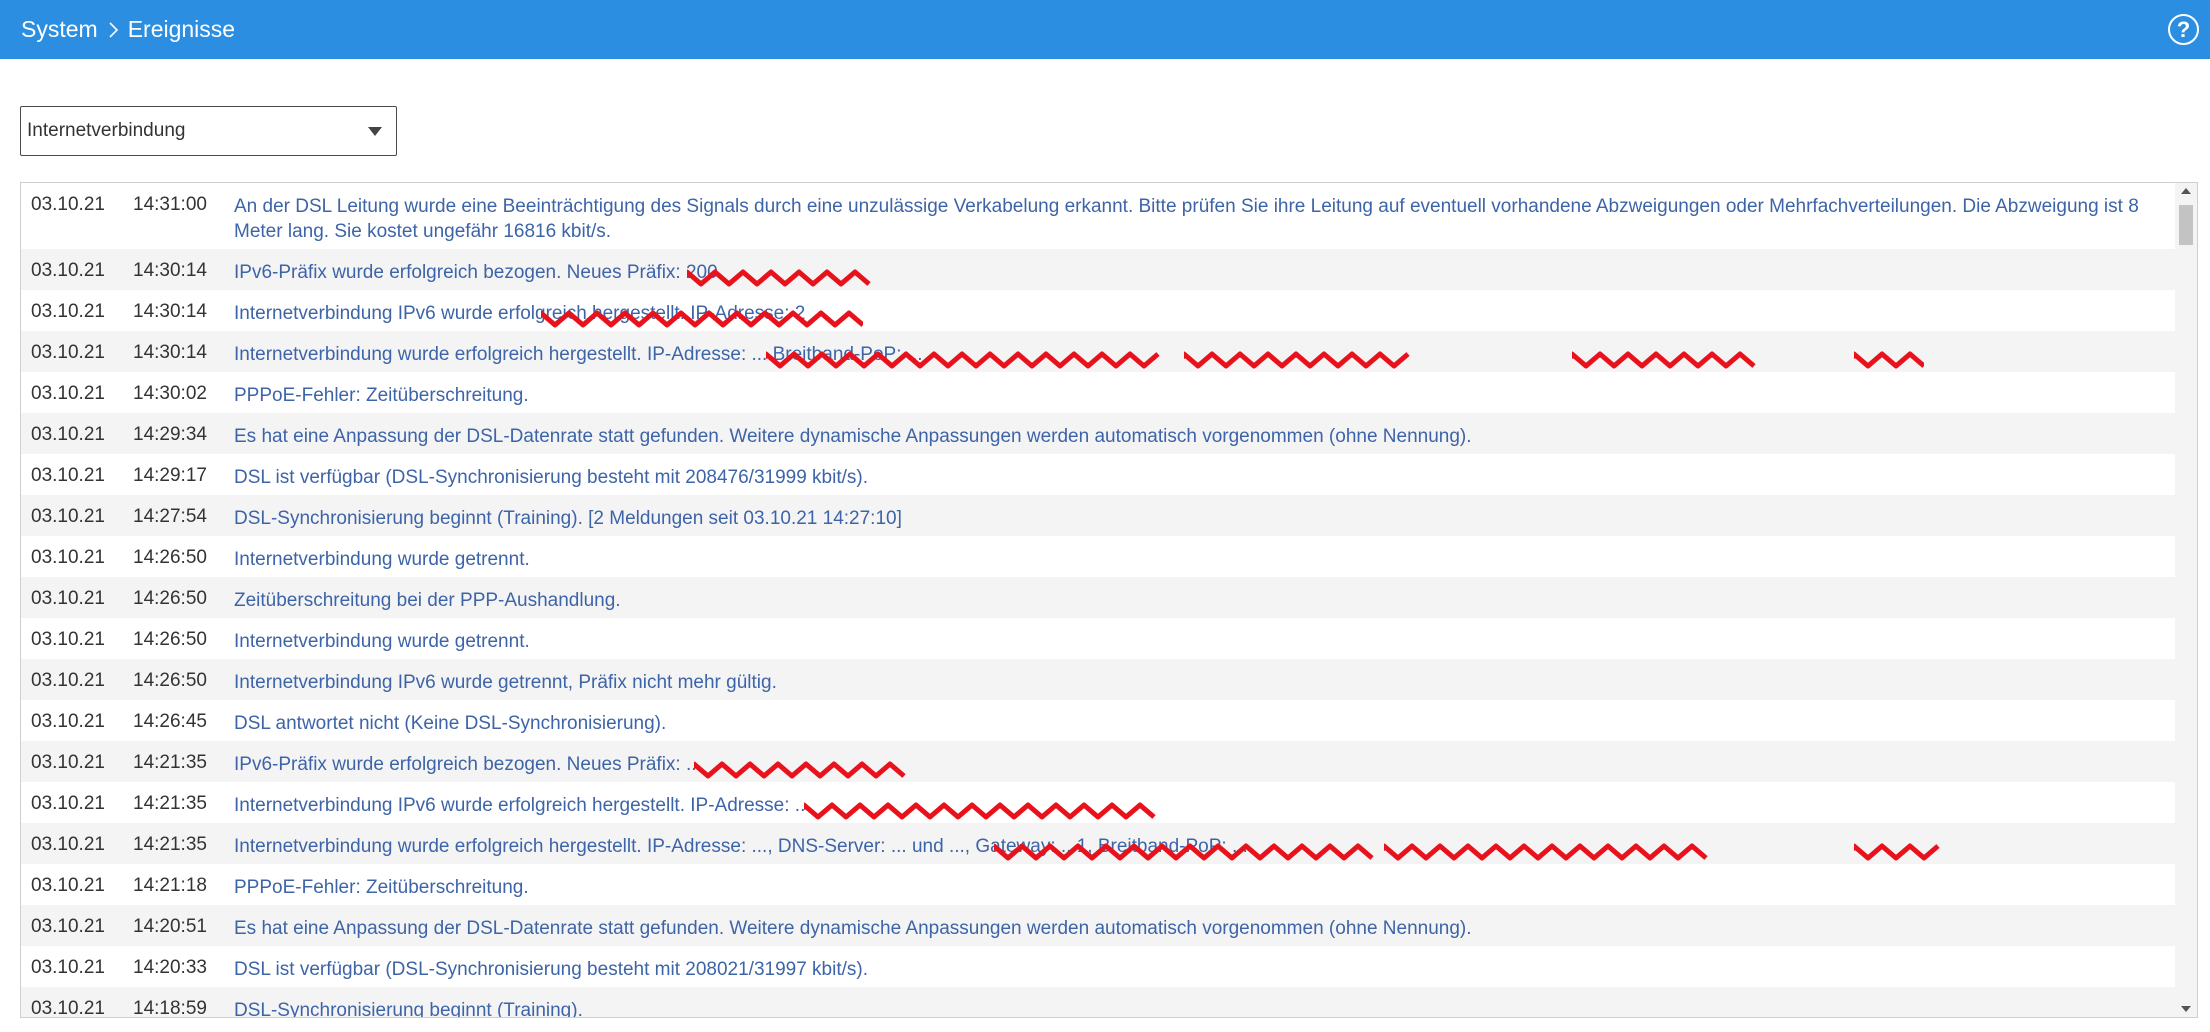 This screenshot has height=1032, width=2210. Describe the element at coordinates (1105, 29) in the screenshot. I see `top-bar: System Ereignisse ?` at that location.